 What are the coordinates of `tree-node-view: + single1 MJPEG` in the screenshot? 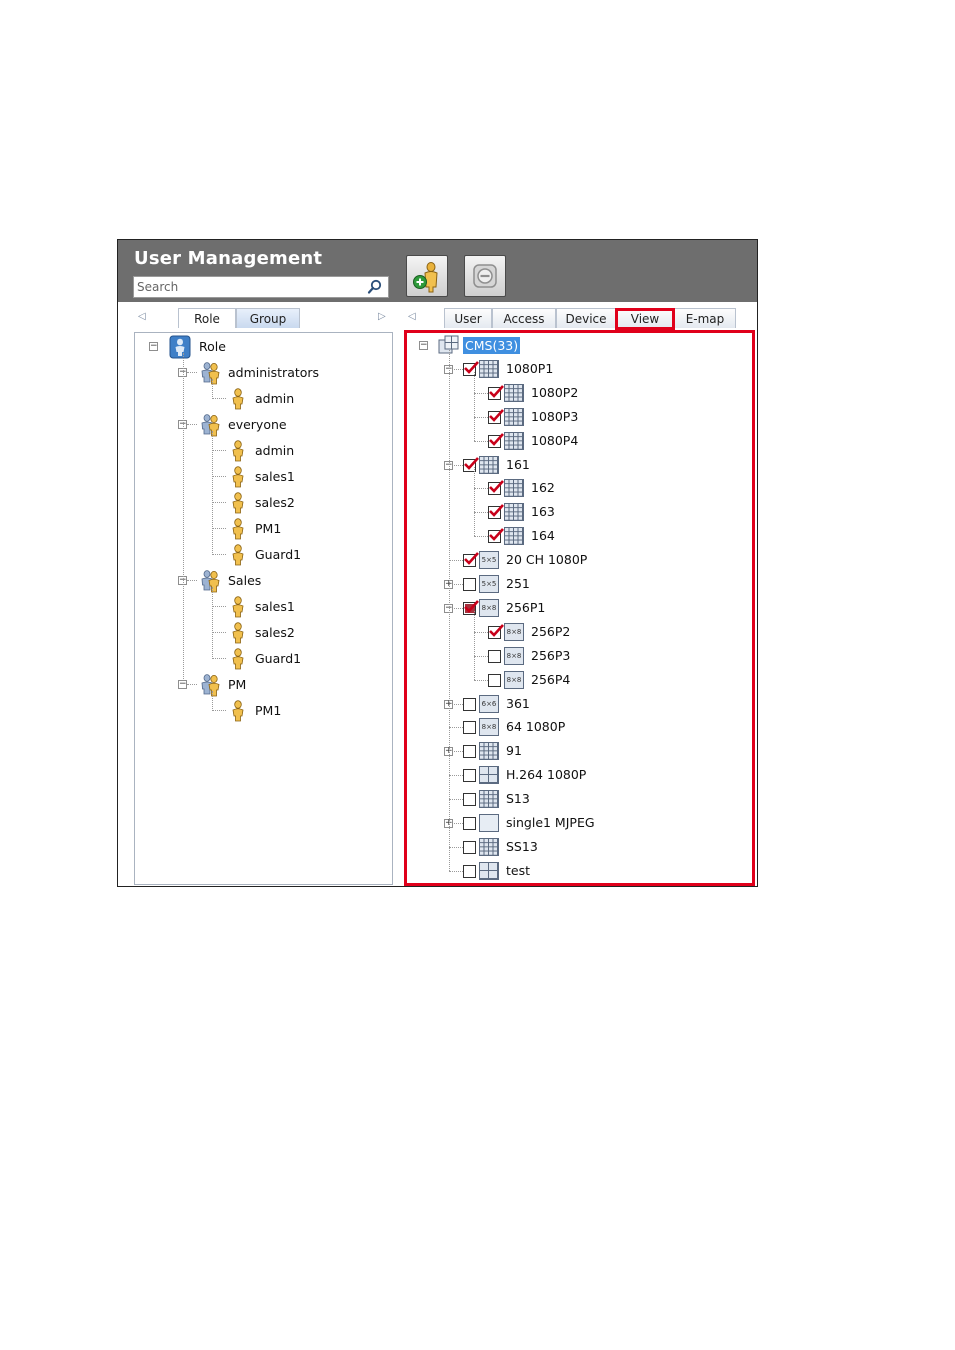 It's located at (574, 823).